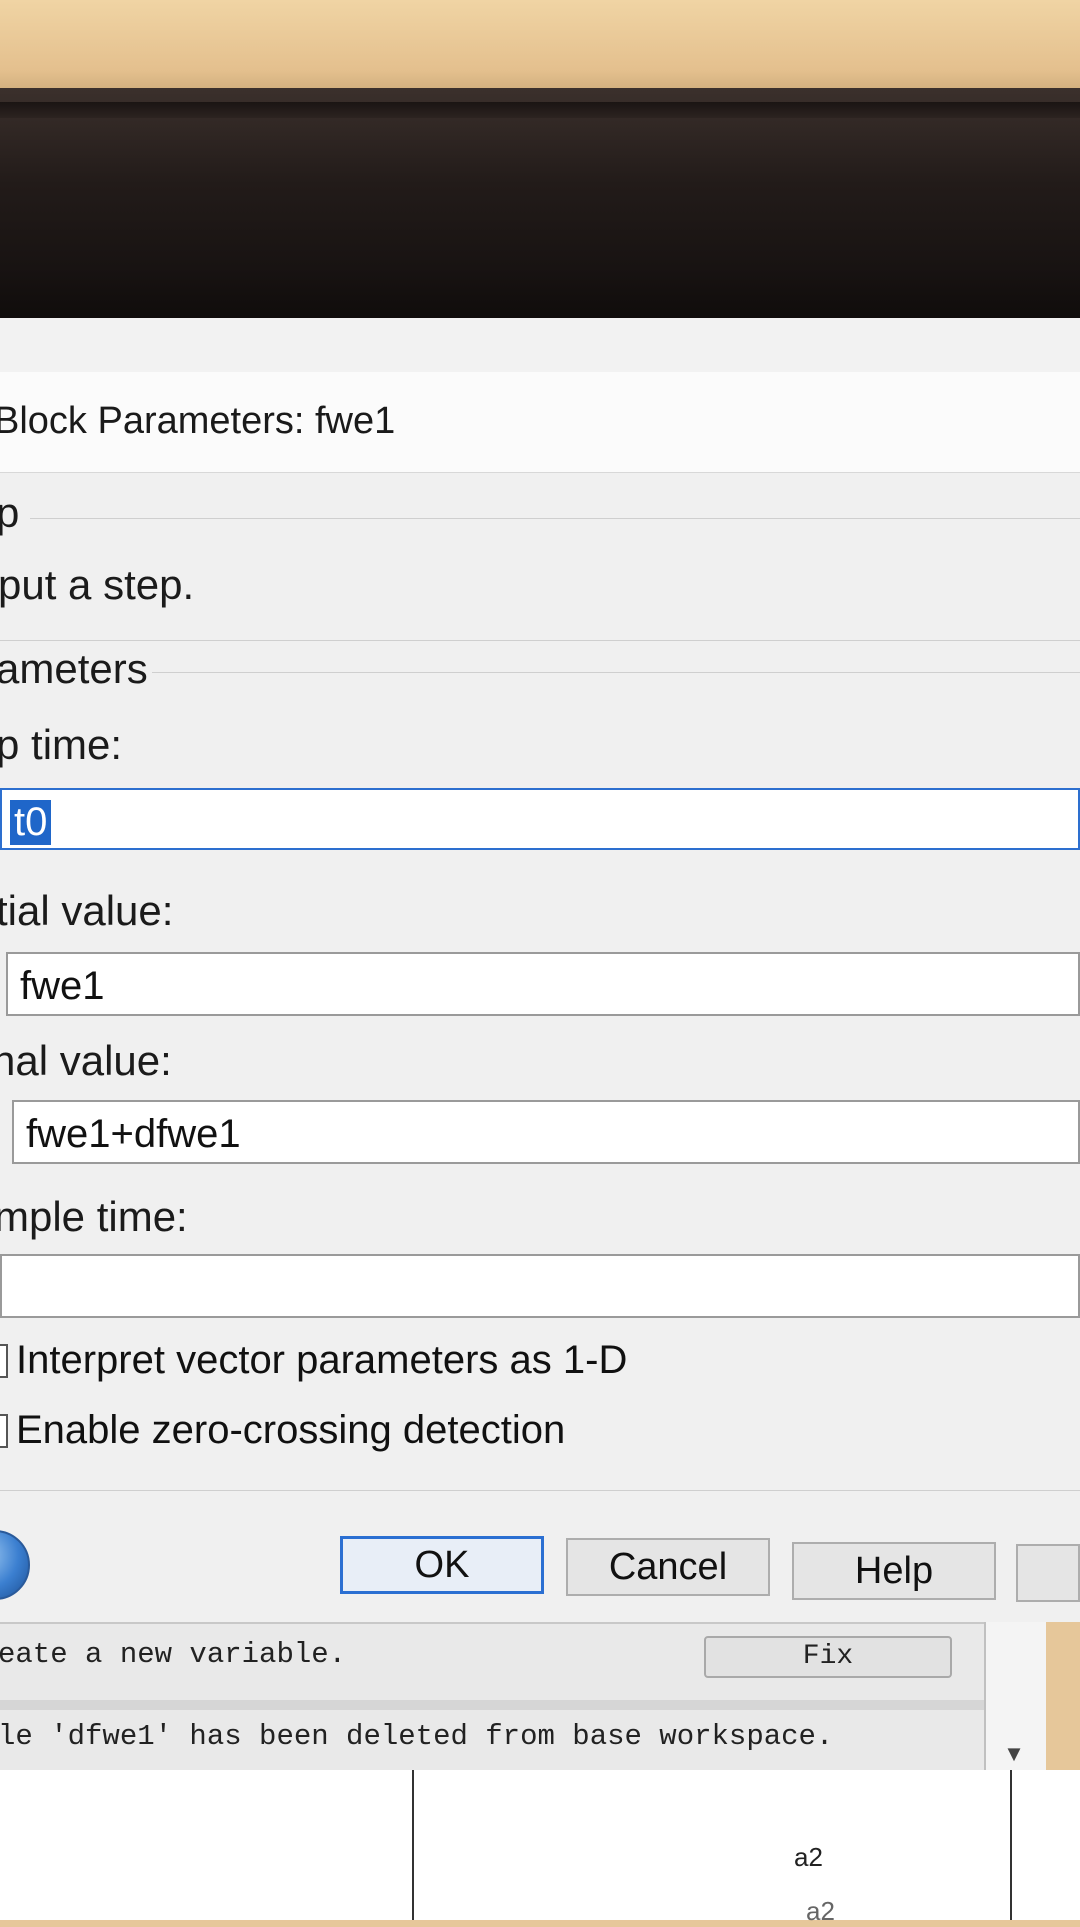 Image resolution: width=1080 pixels, height=1927 pixels. I want to click on buttons-divider, so click(540, 1490).